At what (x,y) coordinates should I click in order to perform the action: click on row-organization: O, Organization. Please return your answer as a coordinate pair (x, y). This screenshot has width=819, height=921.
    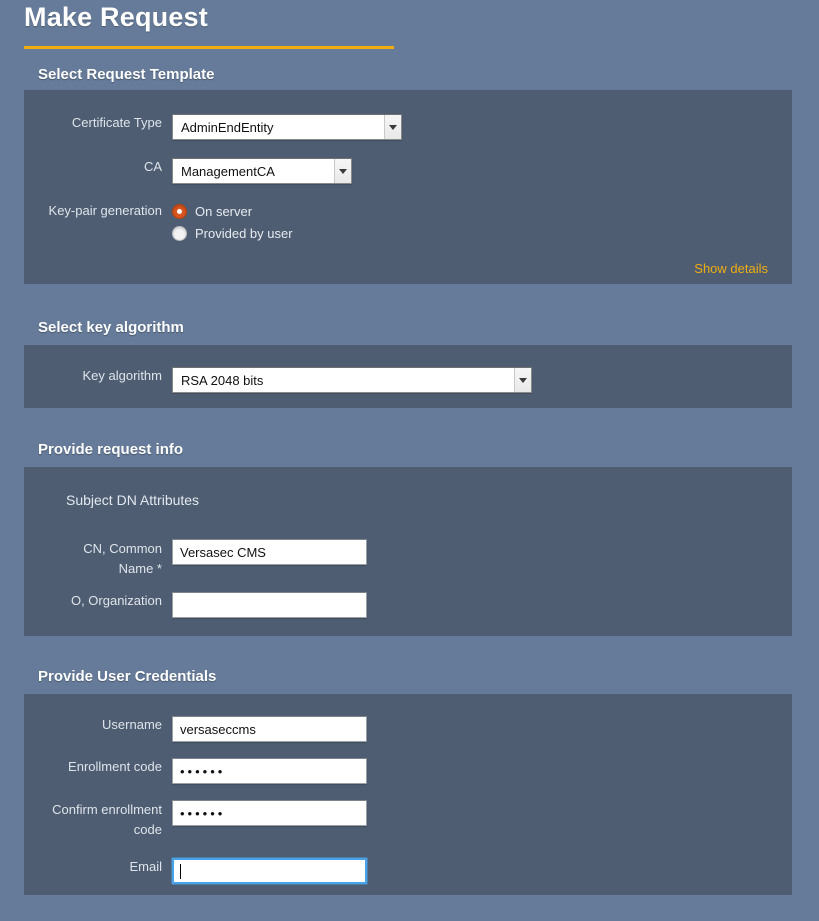
    Looking at the image, I should click on (195, 605).